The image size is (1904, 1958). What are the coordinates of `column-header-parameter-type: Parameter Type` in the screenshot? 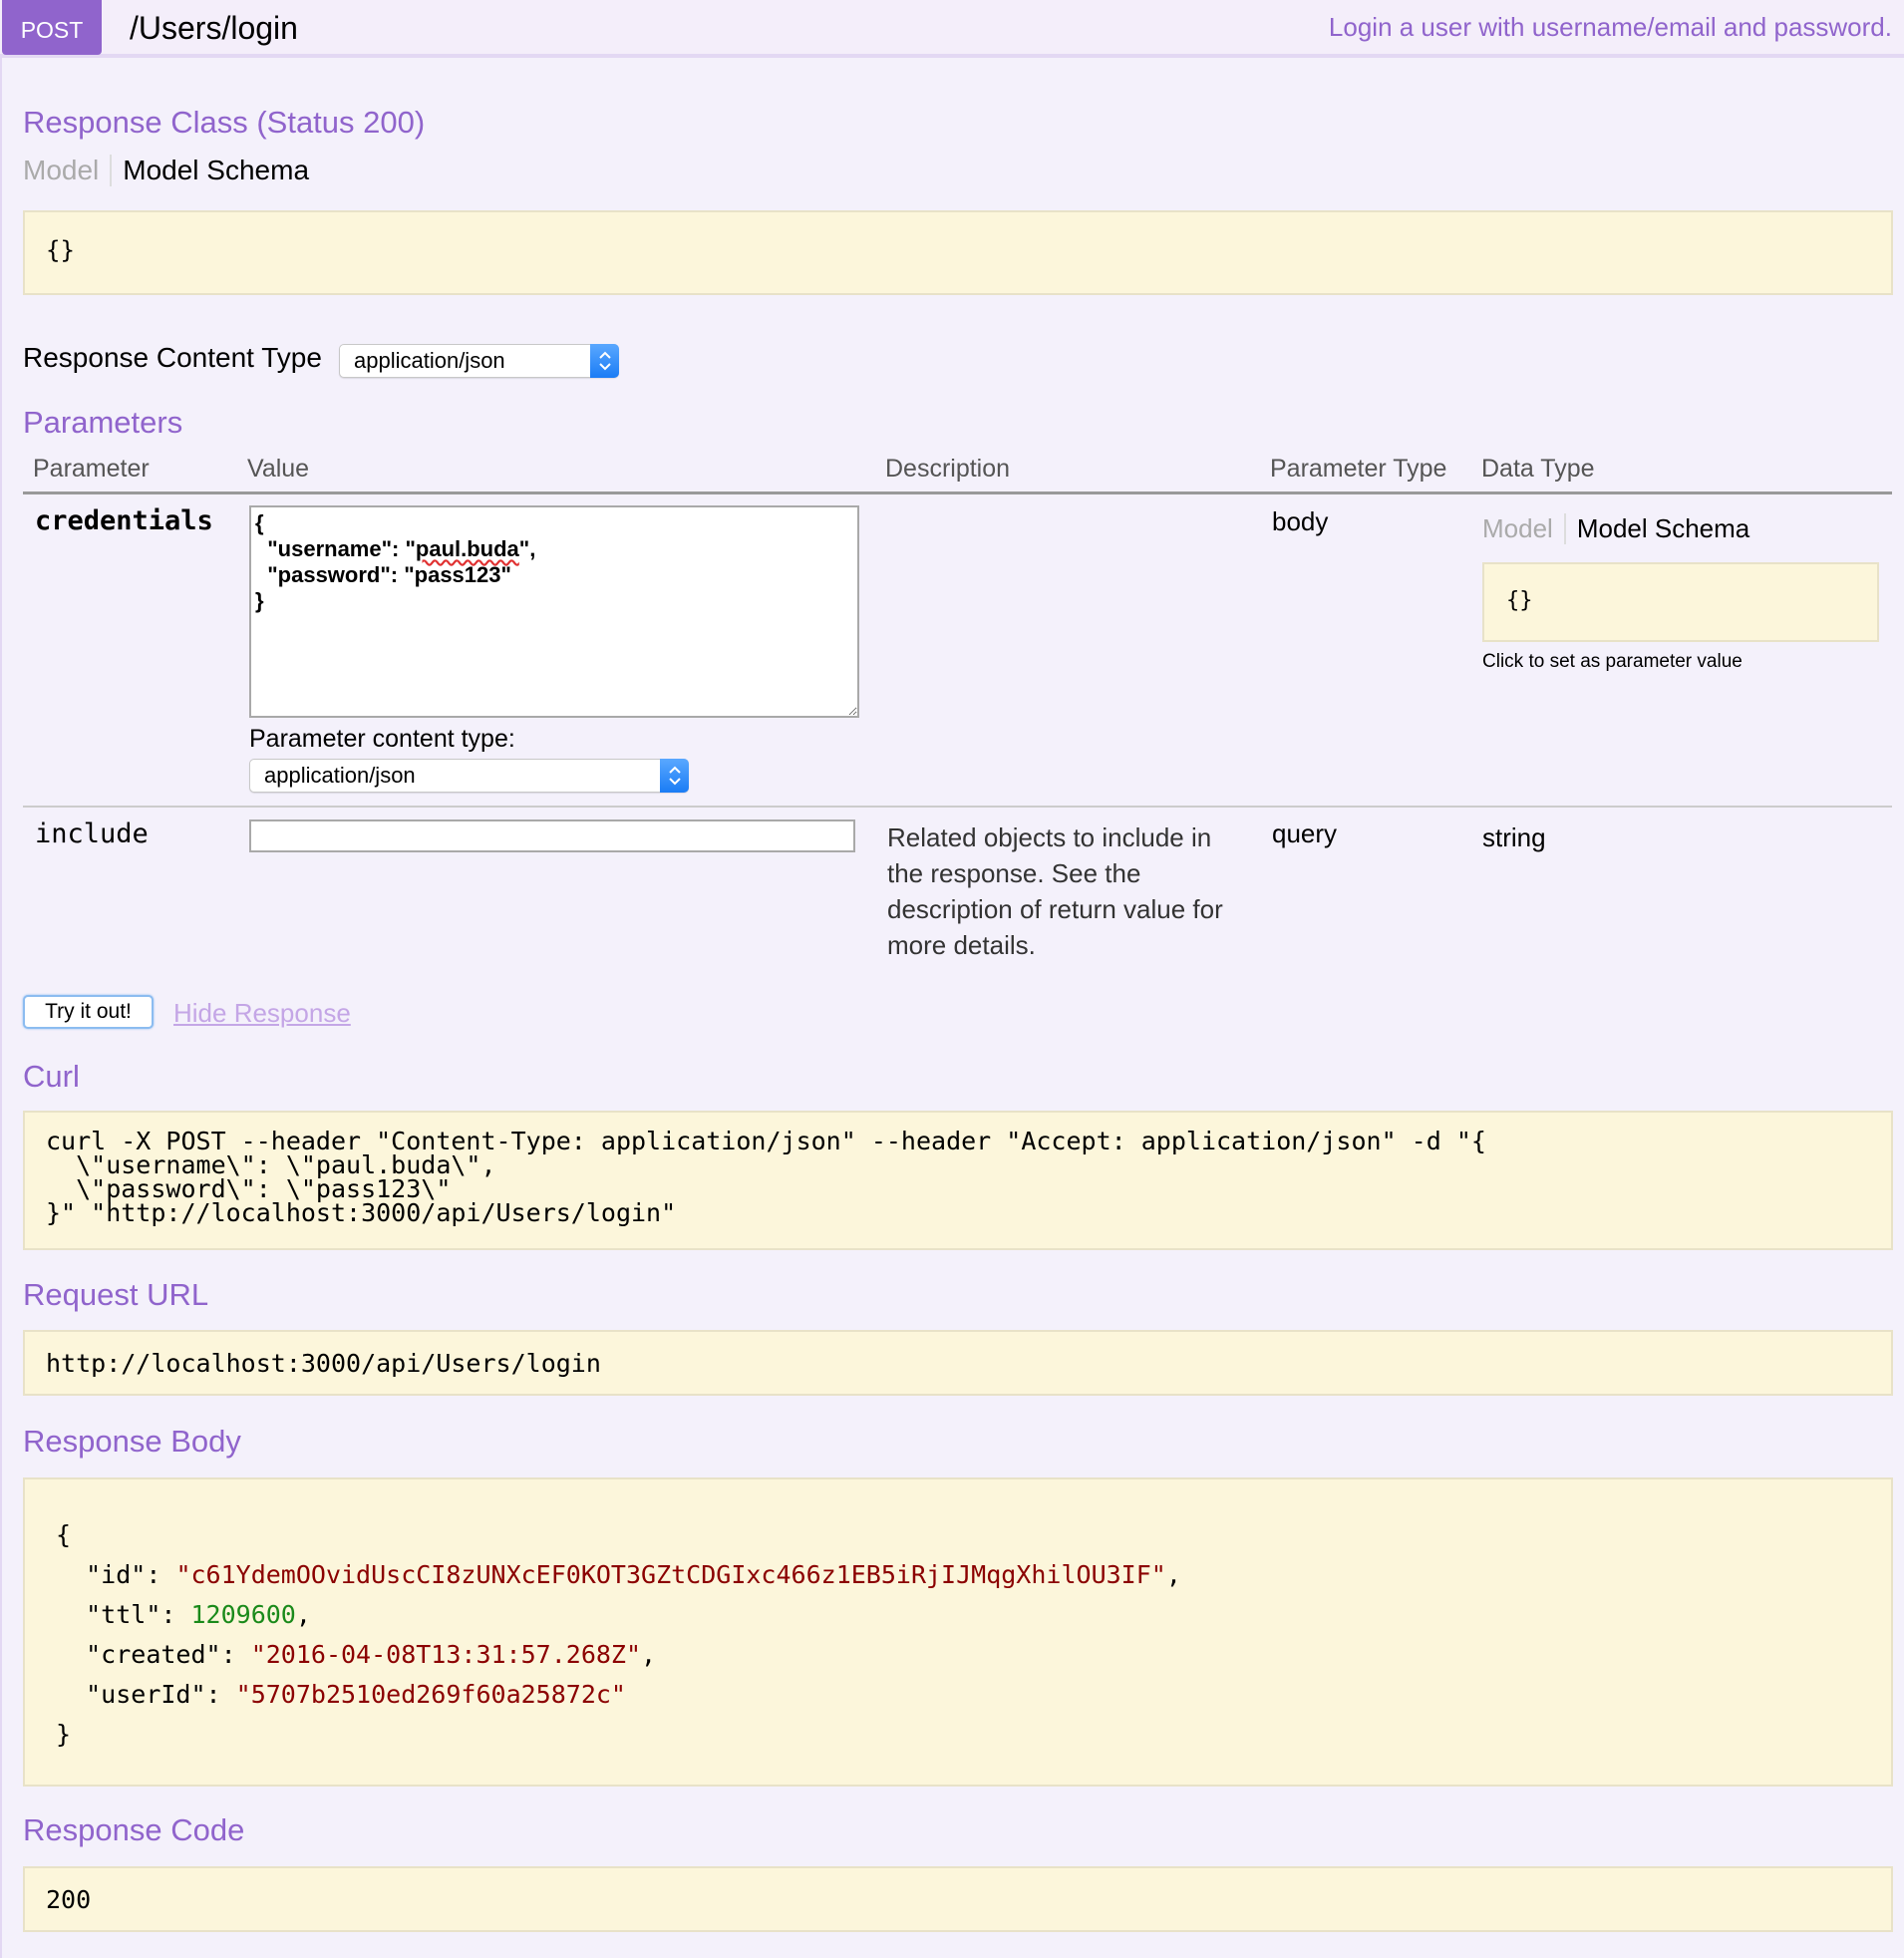 It's located at (1358, 469).